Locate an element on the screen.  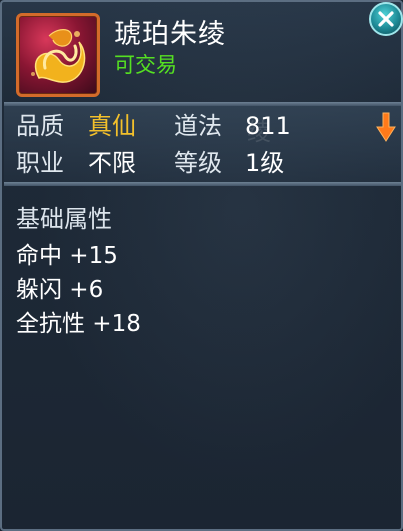
item-icon is located at coordinates (58, 55).